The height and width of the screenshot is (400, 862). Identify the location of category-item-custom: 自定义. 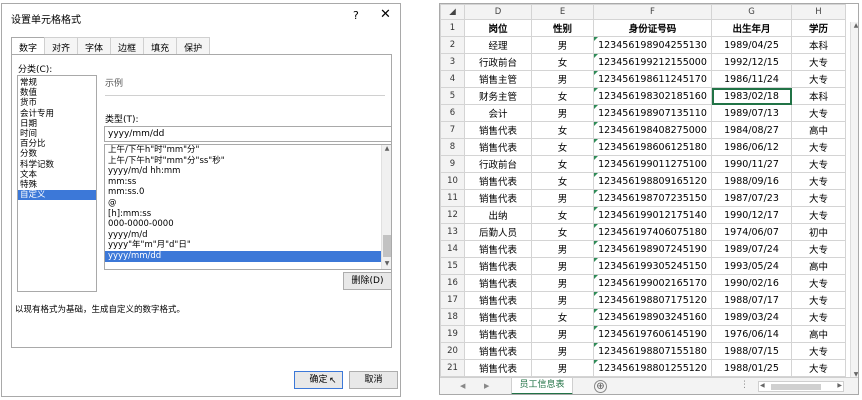
(57, 195).